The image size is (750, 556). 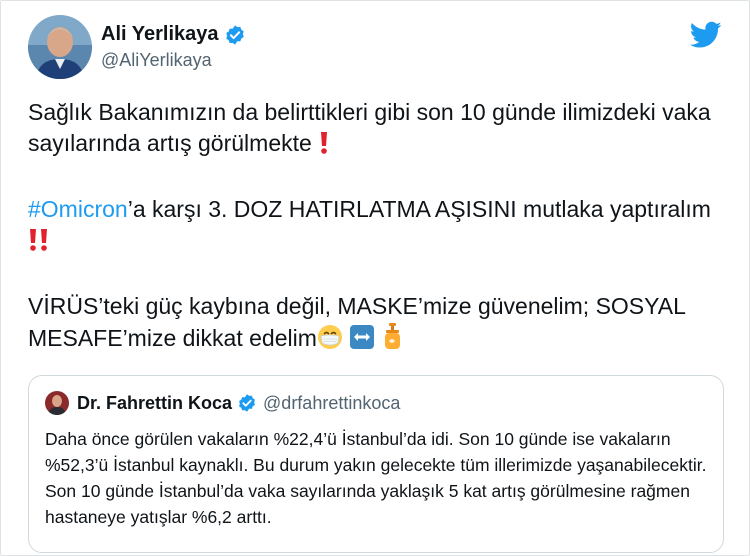 What do you see at coordinates (331, 403) in the screenshot?
I see `quoted-author-handle: @drfahrettinkoca` at bounding box center [331, 403].